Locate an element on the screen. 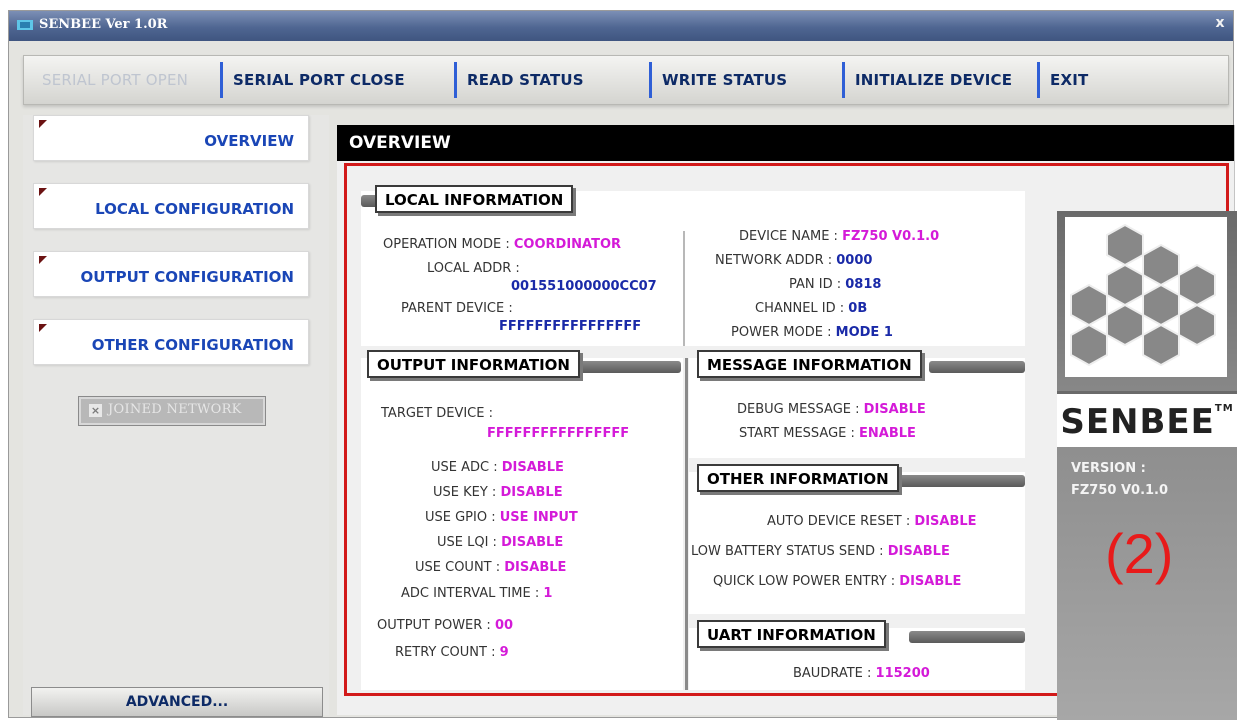 The width and height of the screenshot is (1237, 720). use-adc-label: USE ADC : is located at coordinates (464, 467).